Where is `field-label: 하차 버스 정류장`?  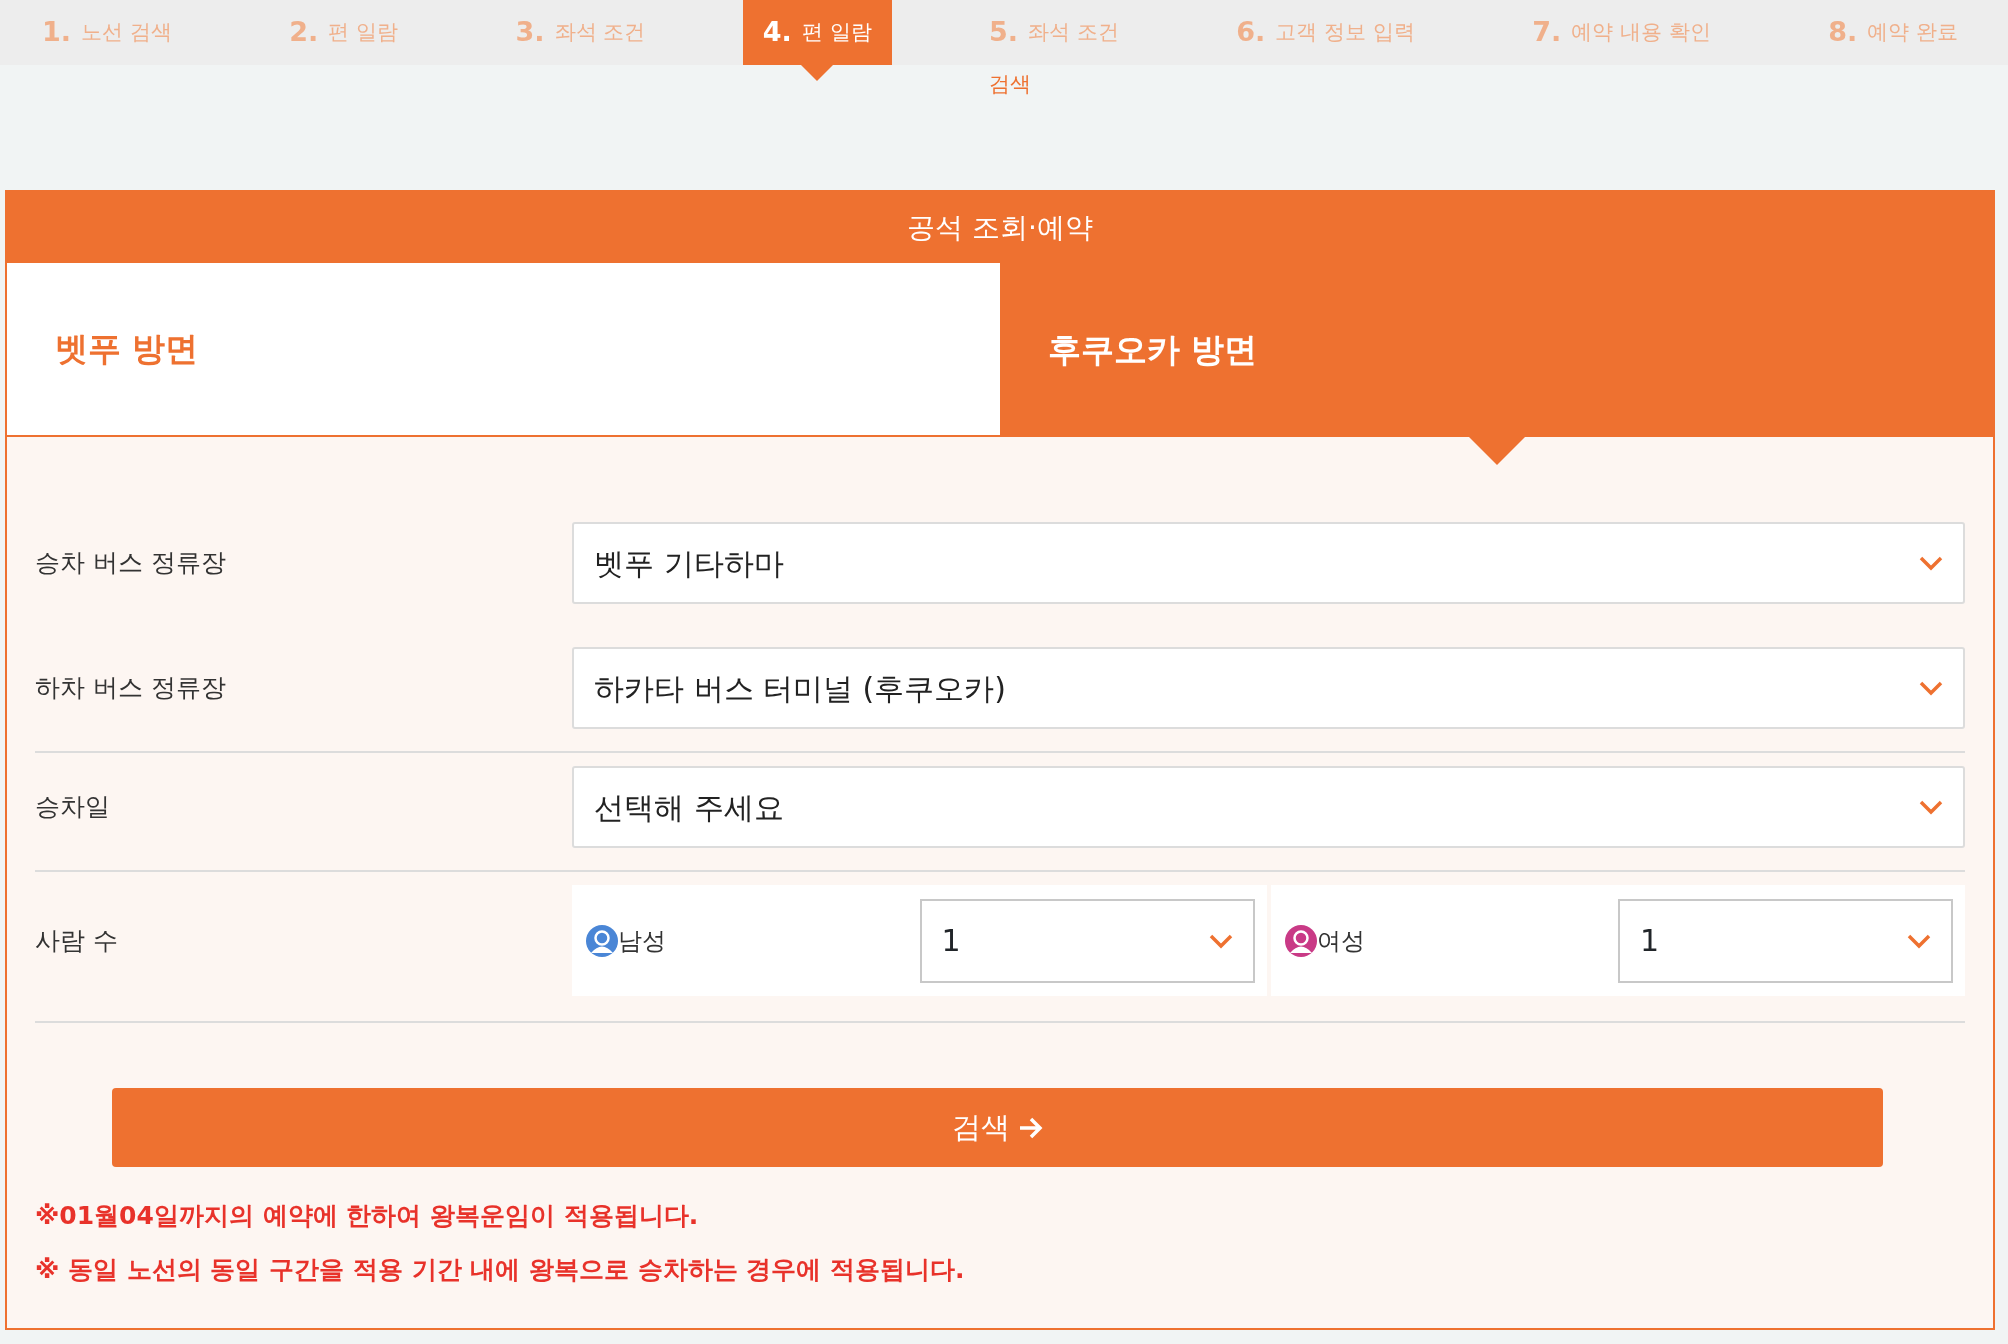 field-label: 하차 버스 정류장 is located at coordinates (131, 688).